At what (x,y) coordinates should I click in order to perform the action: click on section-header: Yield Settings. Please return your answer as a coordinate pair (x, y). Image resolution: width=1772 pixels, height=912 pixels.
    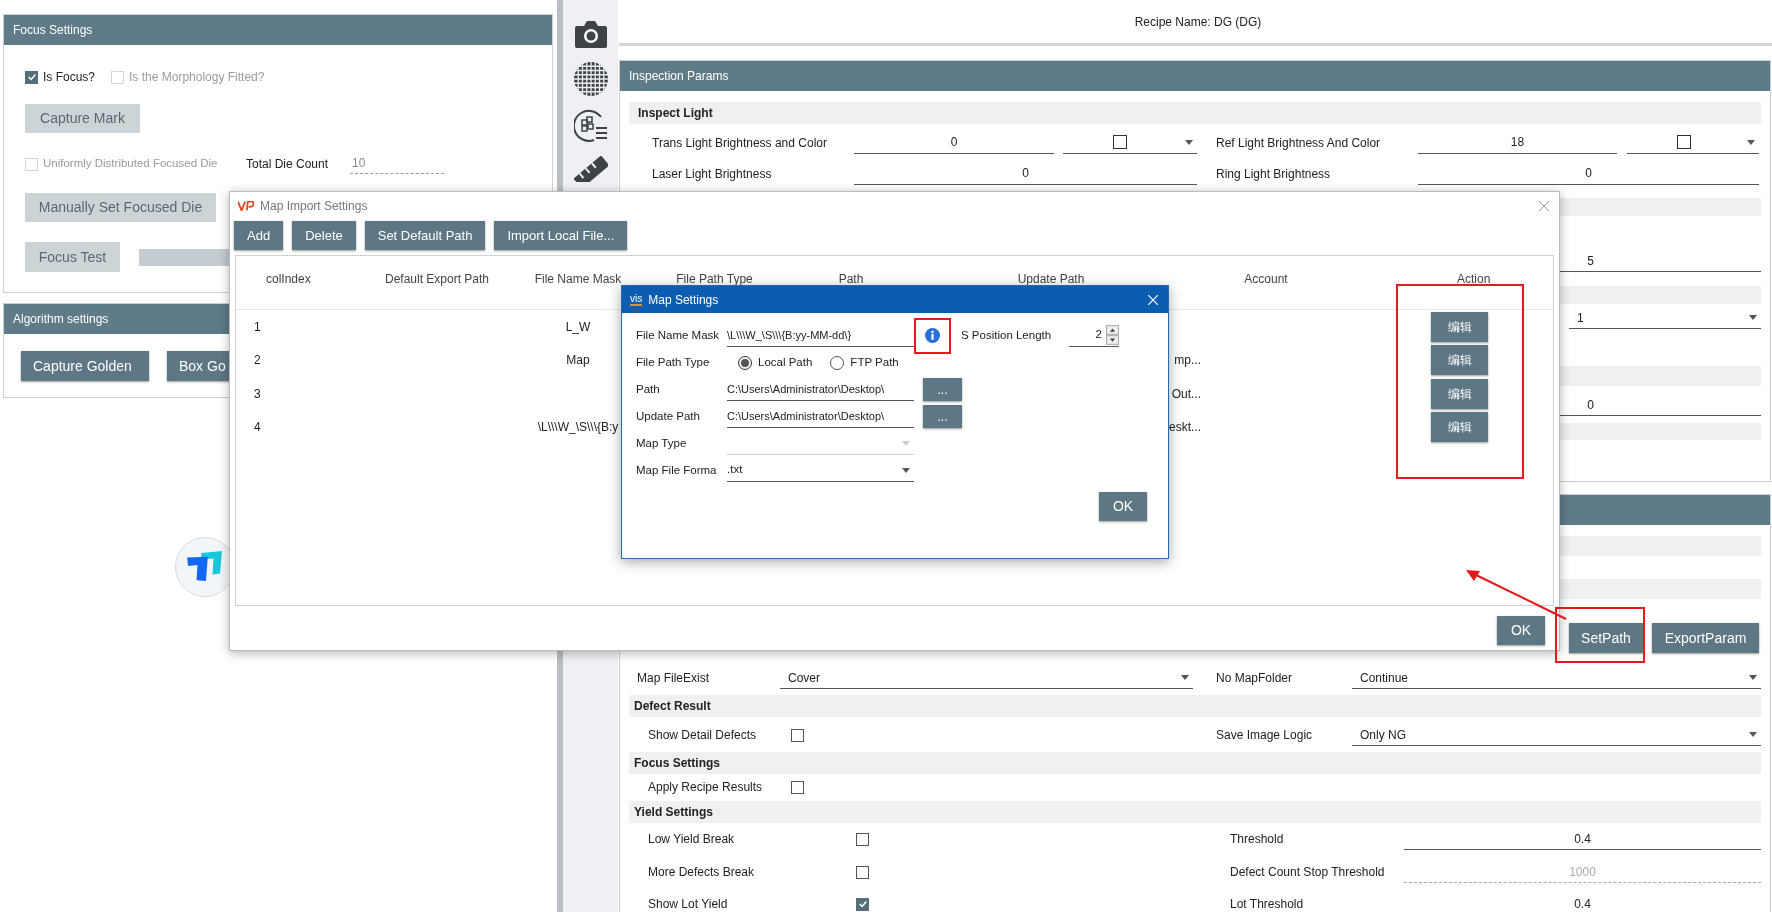
    Looking at the image, I should click on (1195, 812).